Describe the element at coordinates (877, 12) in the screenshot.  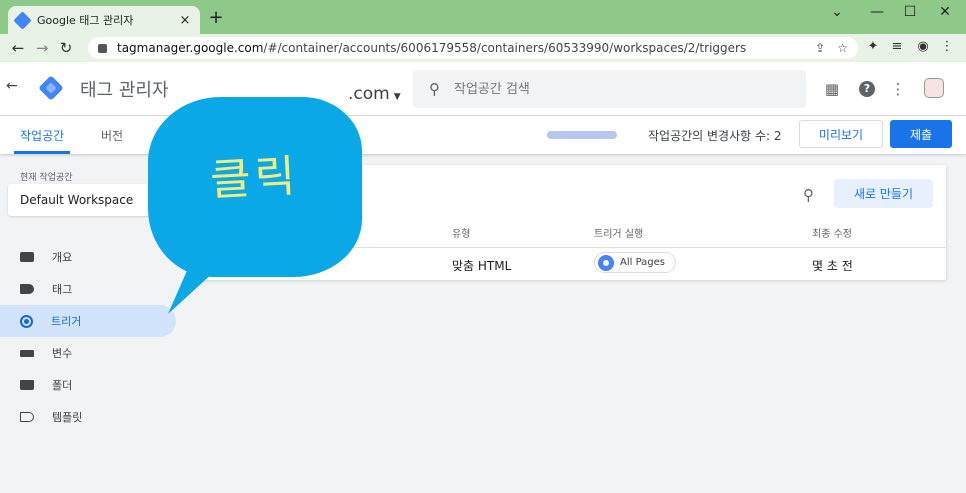
I see `minimize-button: —` at that location.